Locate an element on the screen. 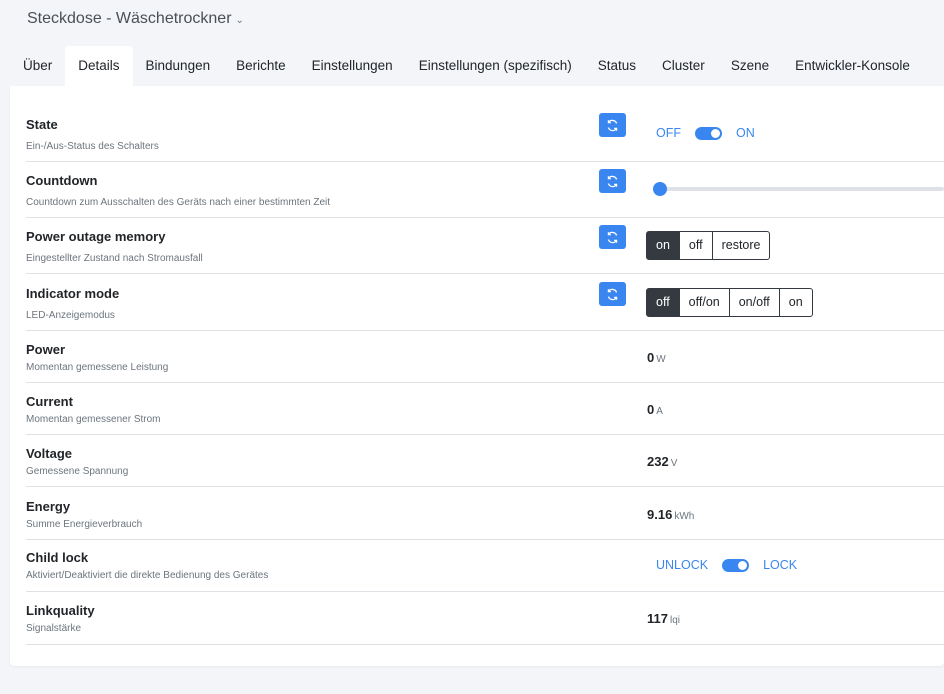  row-current: Current Momentan gemessener Strom 0A is located at coordinates (485, 409).